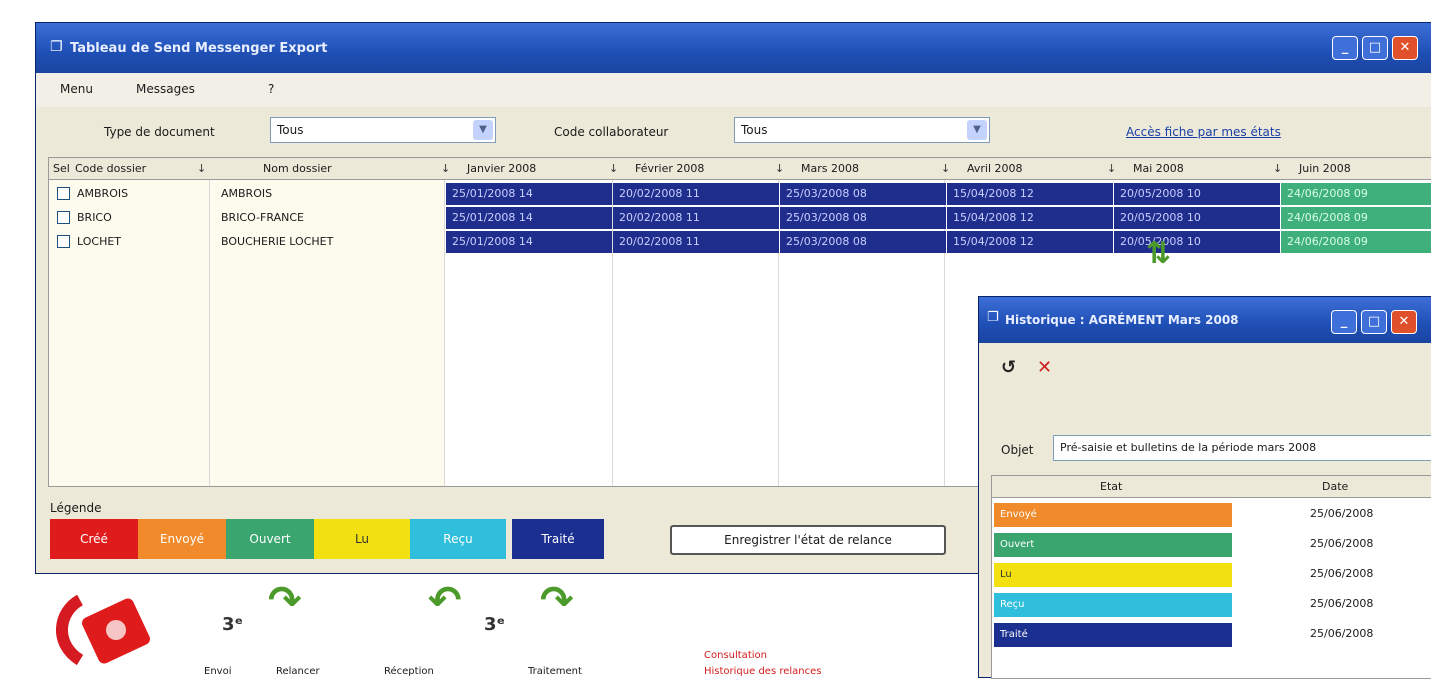 The image size is (1431, 679). I want to click on row-code: LOCHET, so click(99, 241).